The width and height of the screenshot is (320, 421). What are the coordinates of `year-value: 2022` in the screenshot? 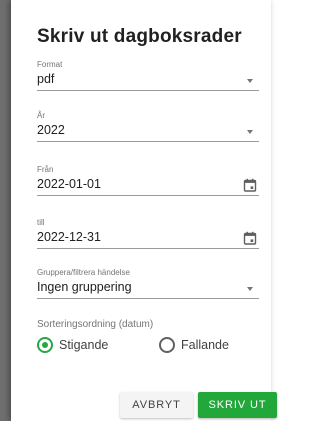 It's located at (148, 132).